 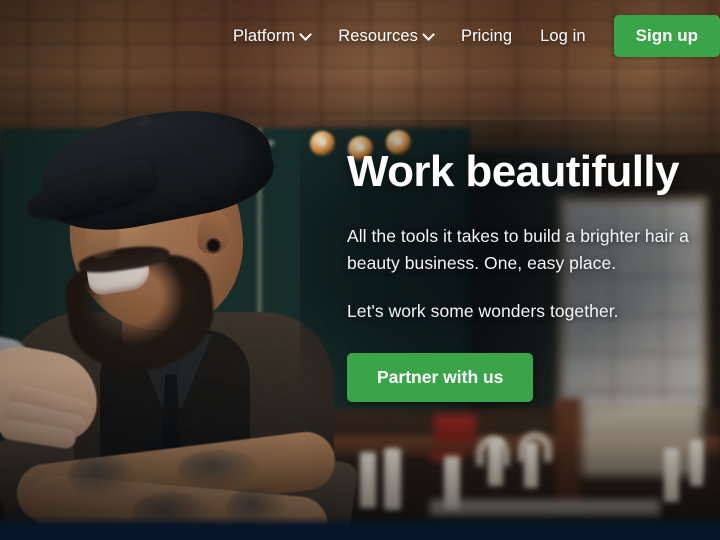 I want to click on nav-item-resources: Resources, so click(x=385, y=36).